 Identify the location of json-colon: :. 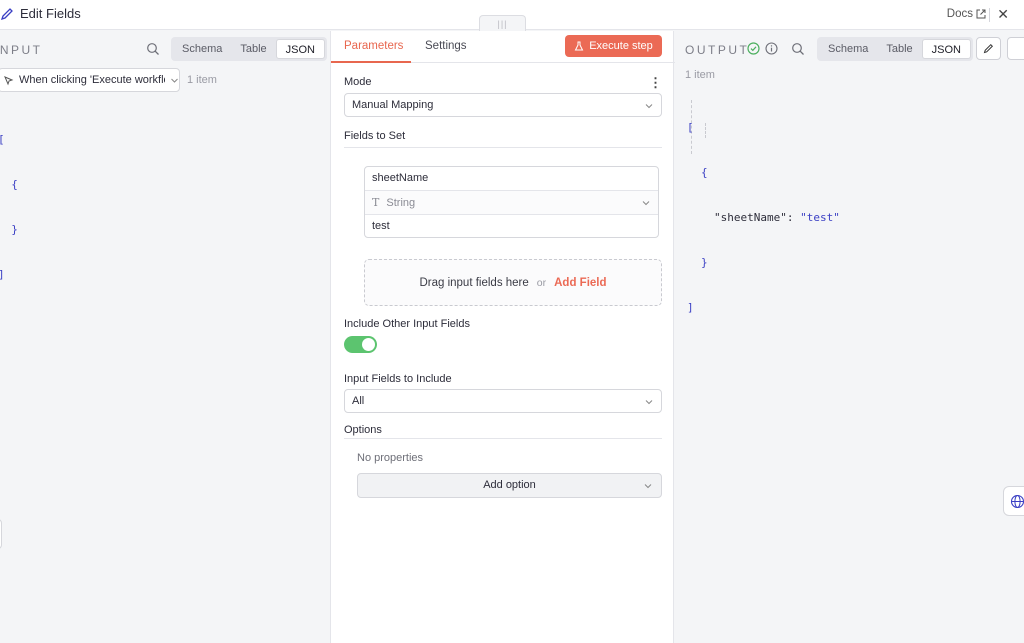
(793, 217).